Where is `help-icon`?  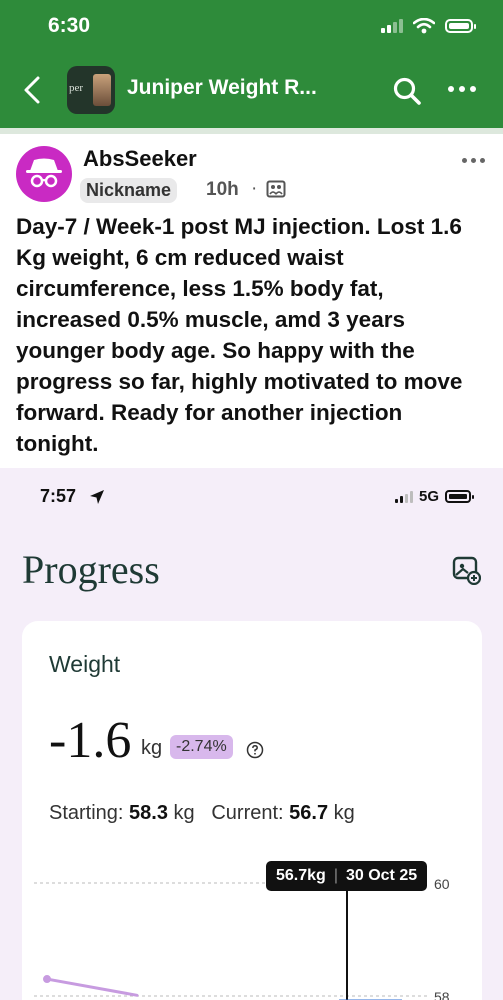
help-icon is located at coordinates (255, 750).